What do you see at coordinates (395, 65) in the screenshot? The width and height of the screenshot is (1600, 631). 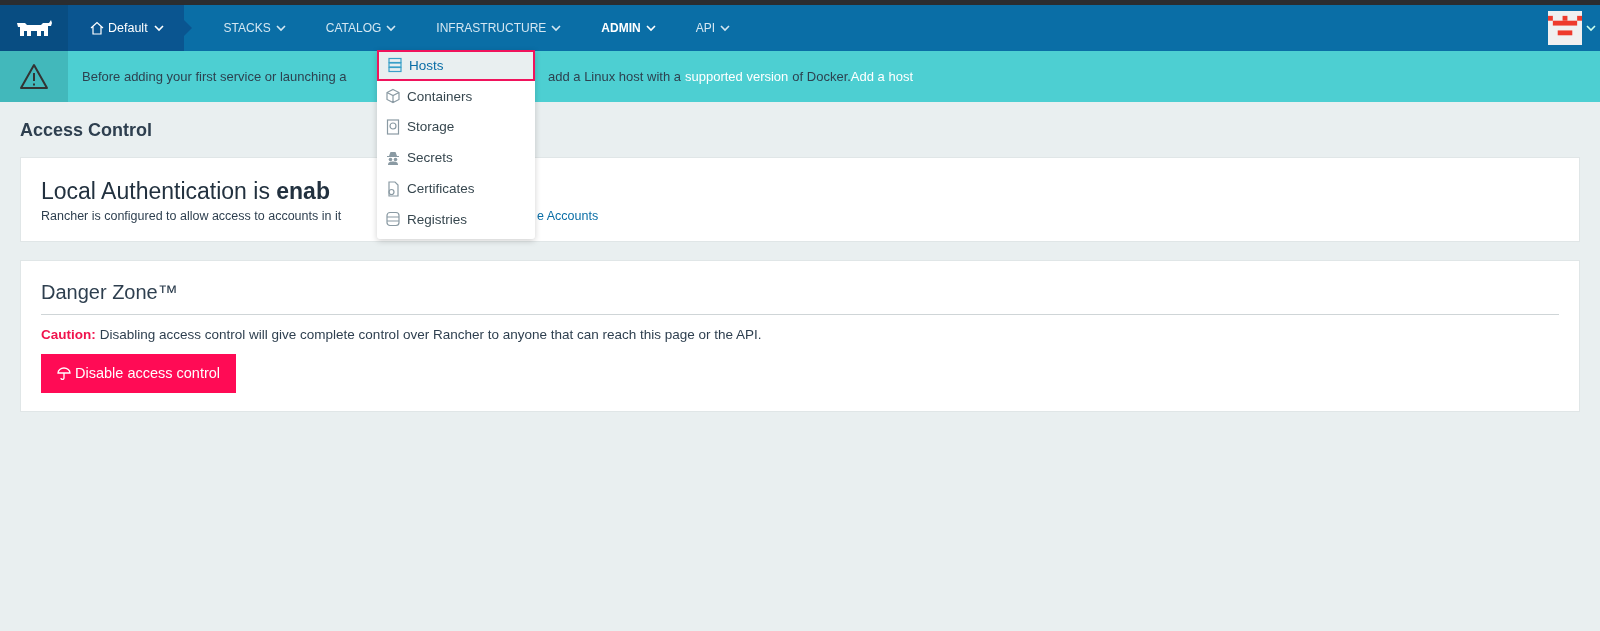 I see `server-icon` at bounding box center [395, 65].